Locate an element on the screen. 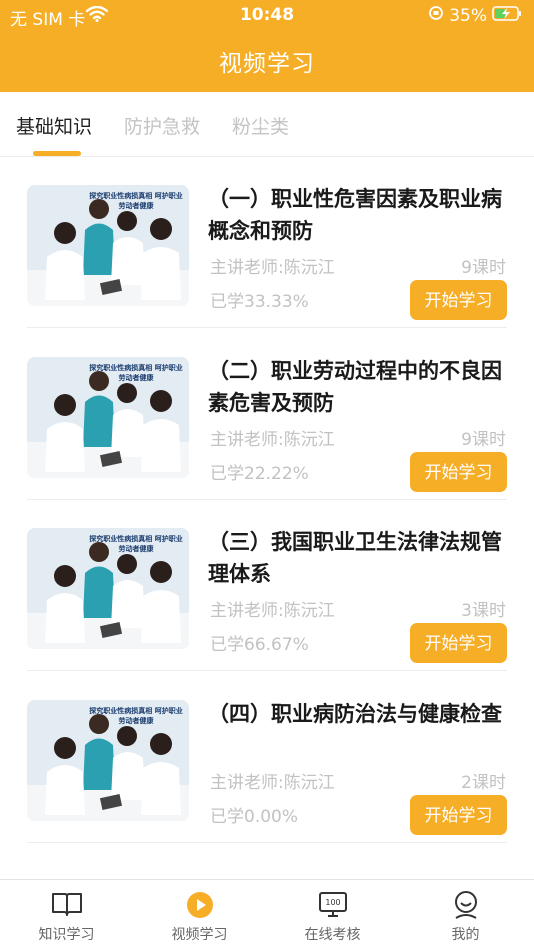  bottom-tab-bar: 知识学习 视频学习 100 在线考核 我的 is located at coordinates (267, 915).